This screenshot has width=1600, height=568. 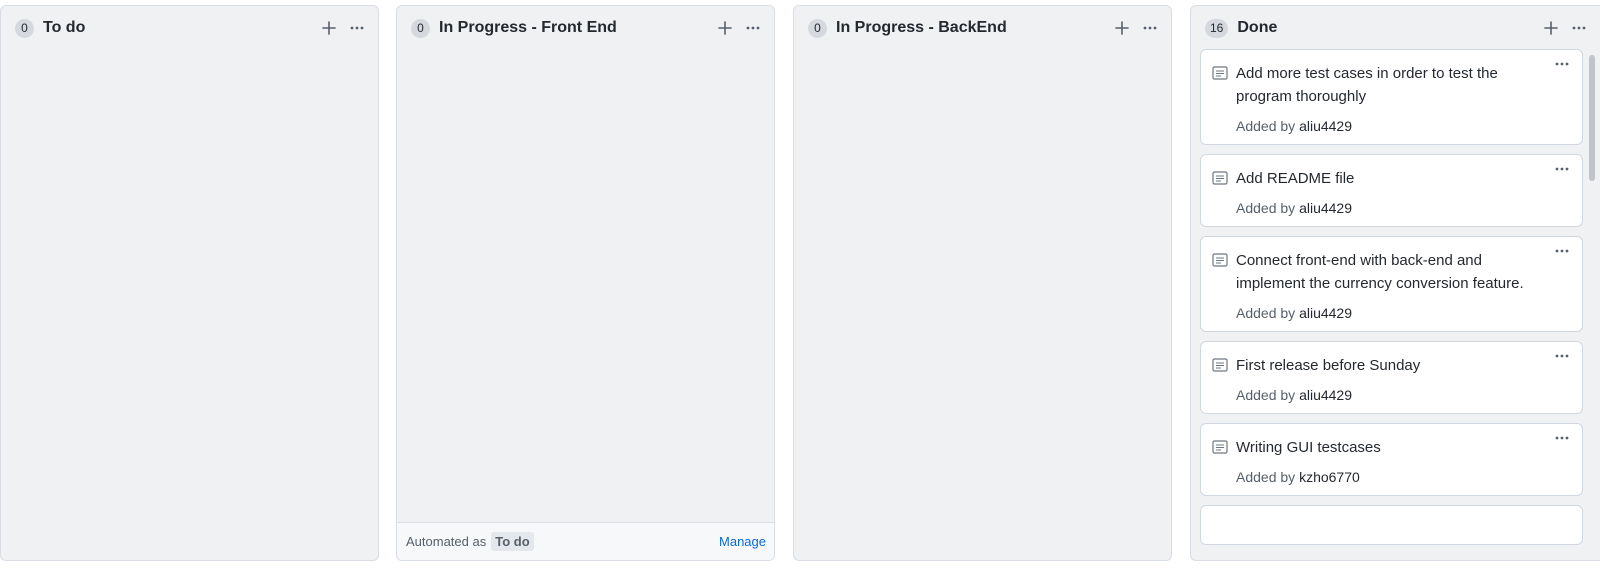 I want to click on column-header: 0 In Progress - Front End, so click(x=585, y=28).